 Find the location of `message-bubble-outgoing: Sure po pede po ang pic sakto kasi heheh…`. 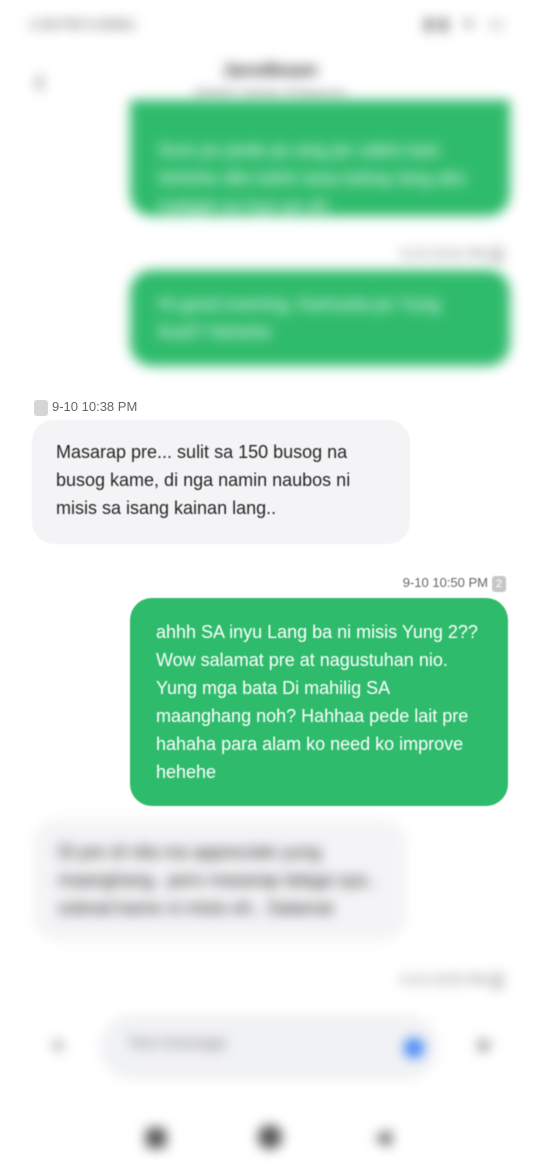

message-bubble-outgoing: Sure po pede po ang pic sakto kasi heheh… is located at coordinates (320, 158).